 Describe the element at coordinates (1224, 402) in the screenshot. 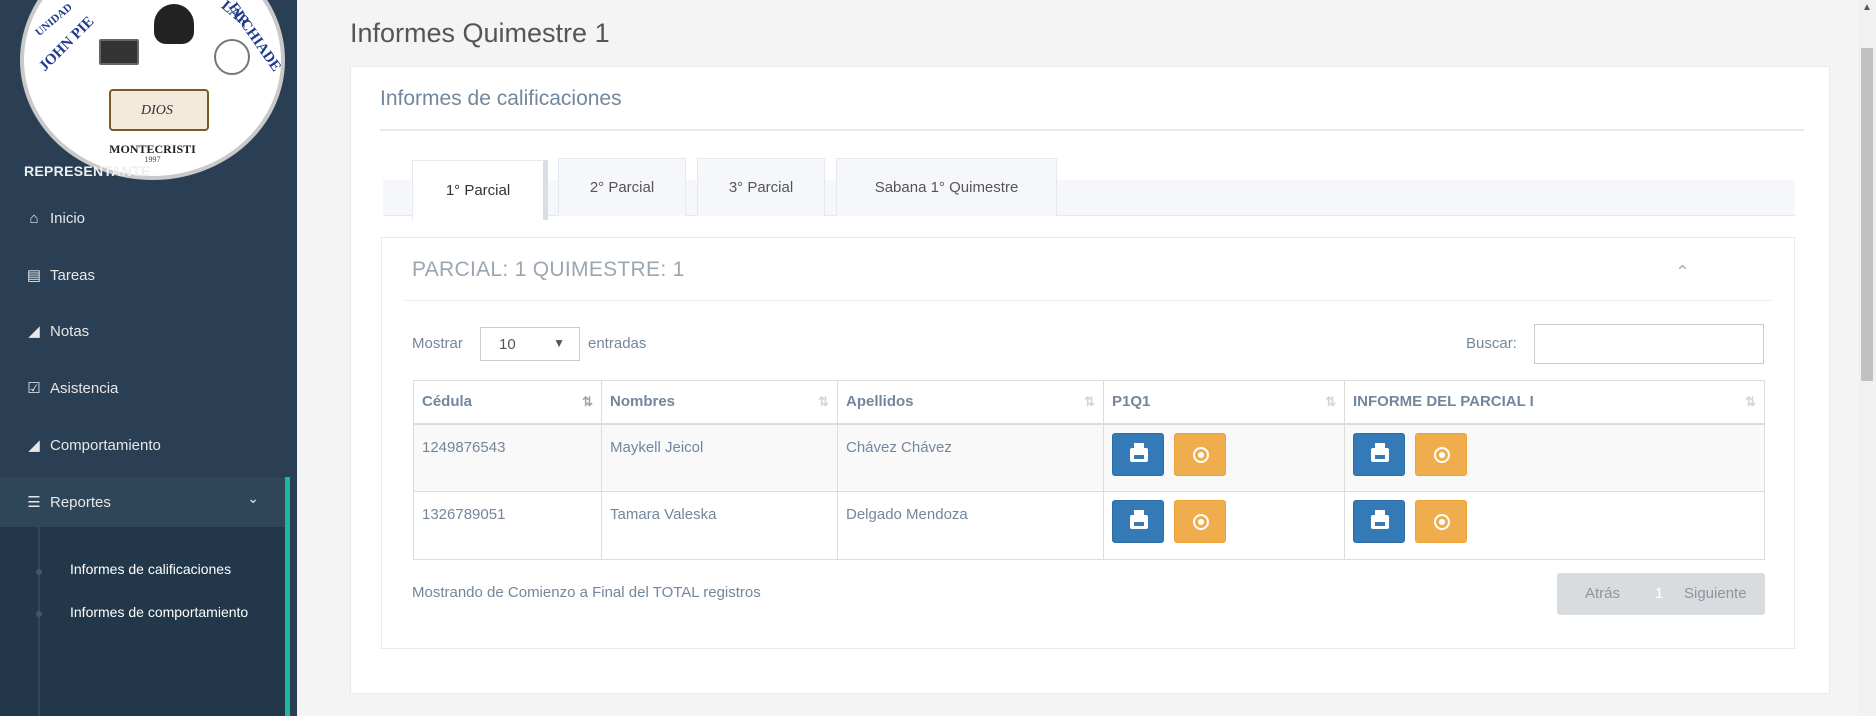

I see `column-header-p1q1: P1Q1 ⇅` at that location.